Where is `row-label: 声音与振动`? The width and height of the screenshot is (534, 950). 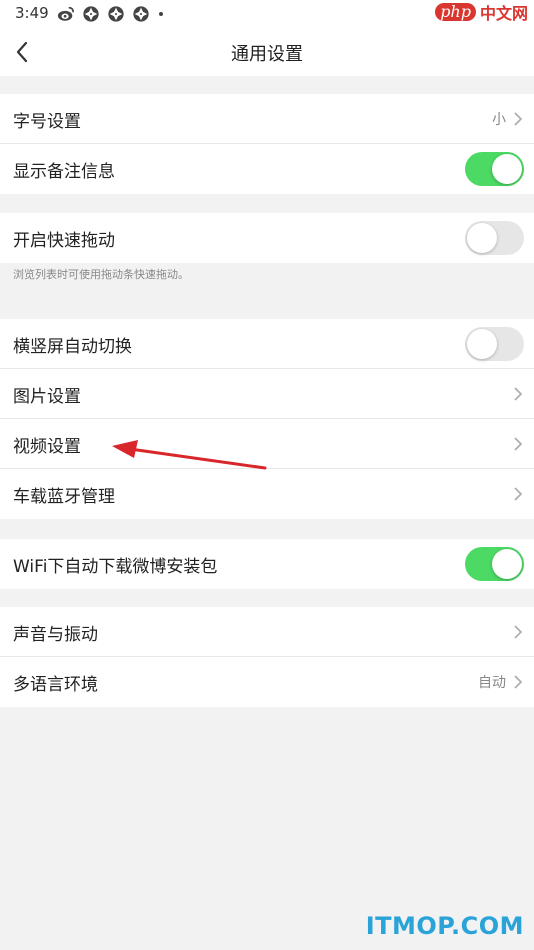
row-label: 声音与振动 is located at coordinates (55, 635).